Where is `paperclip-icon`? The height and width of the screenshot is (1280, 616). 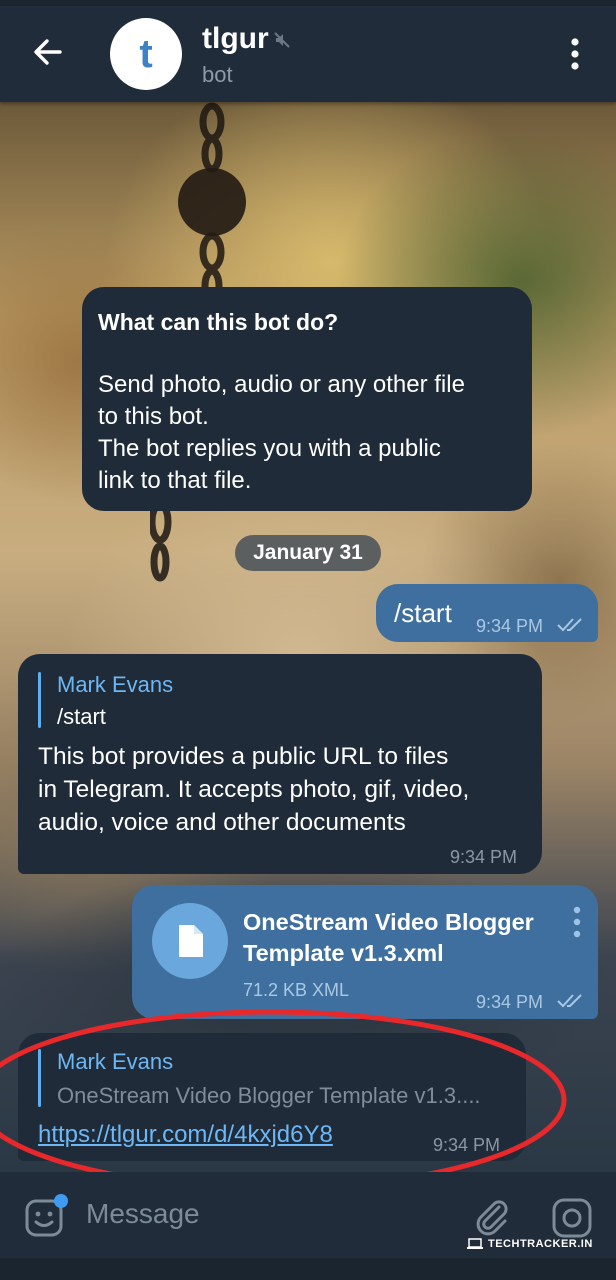 paperclip-icon is located at coordinates (492, 1218).